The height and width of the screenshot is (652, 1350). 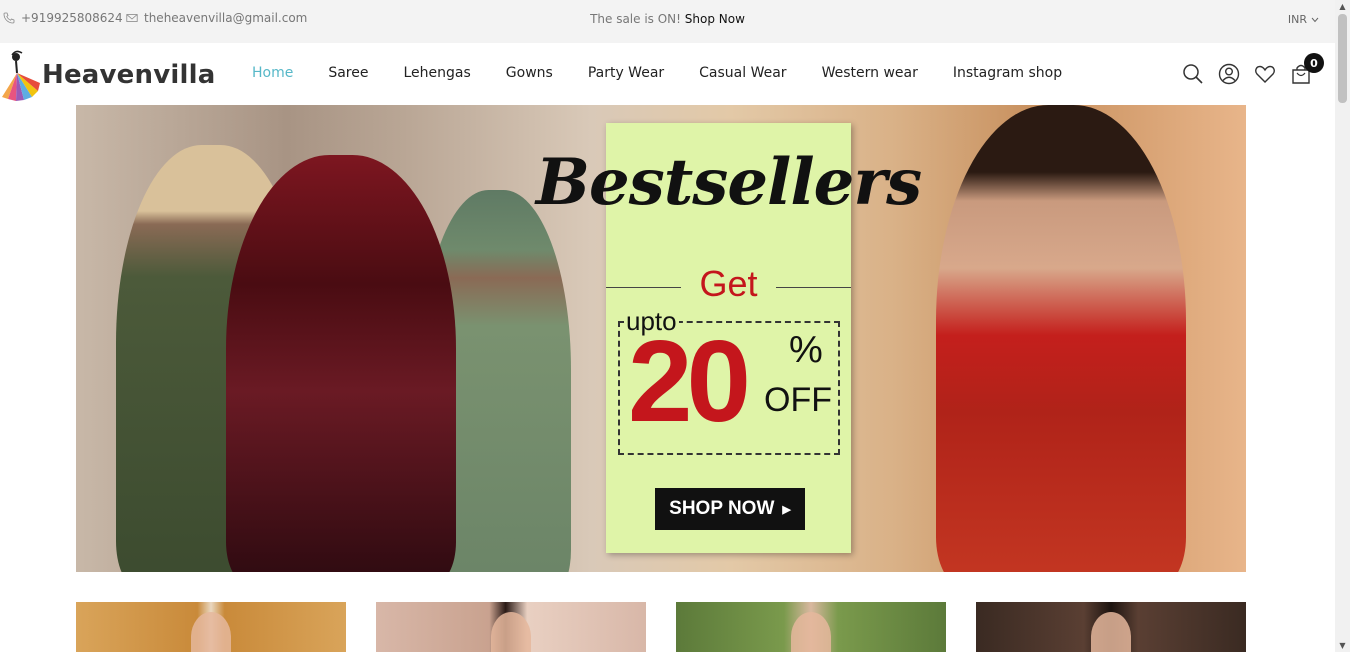 I want to click on header-icons: 0, so click(x=1253, y=69).